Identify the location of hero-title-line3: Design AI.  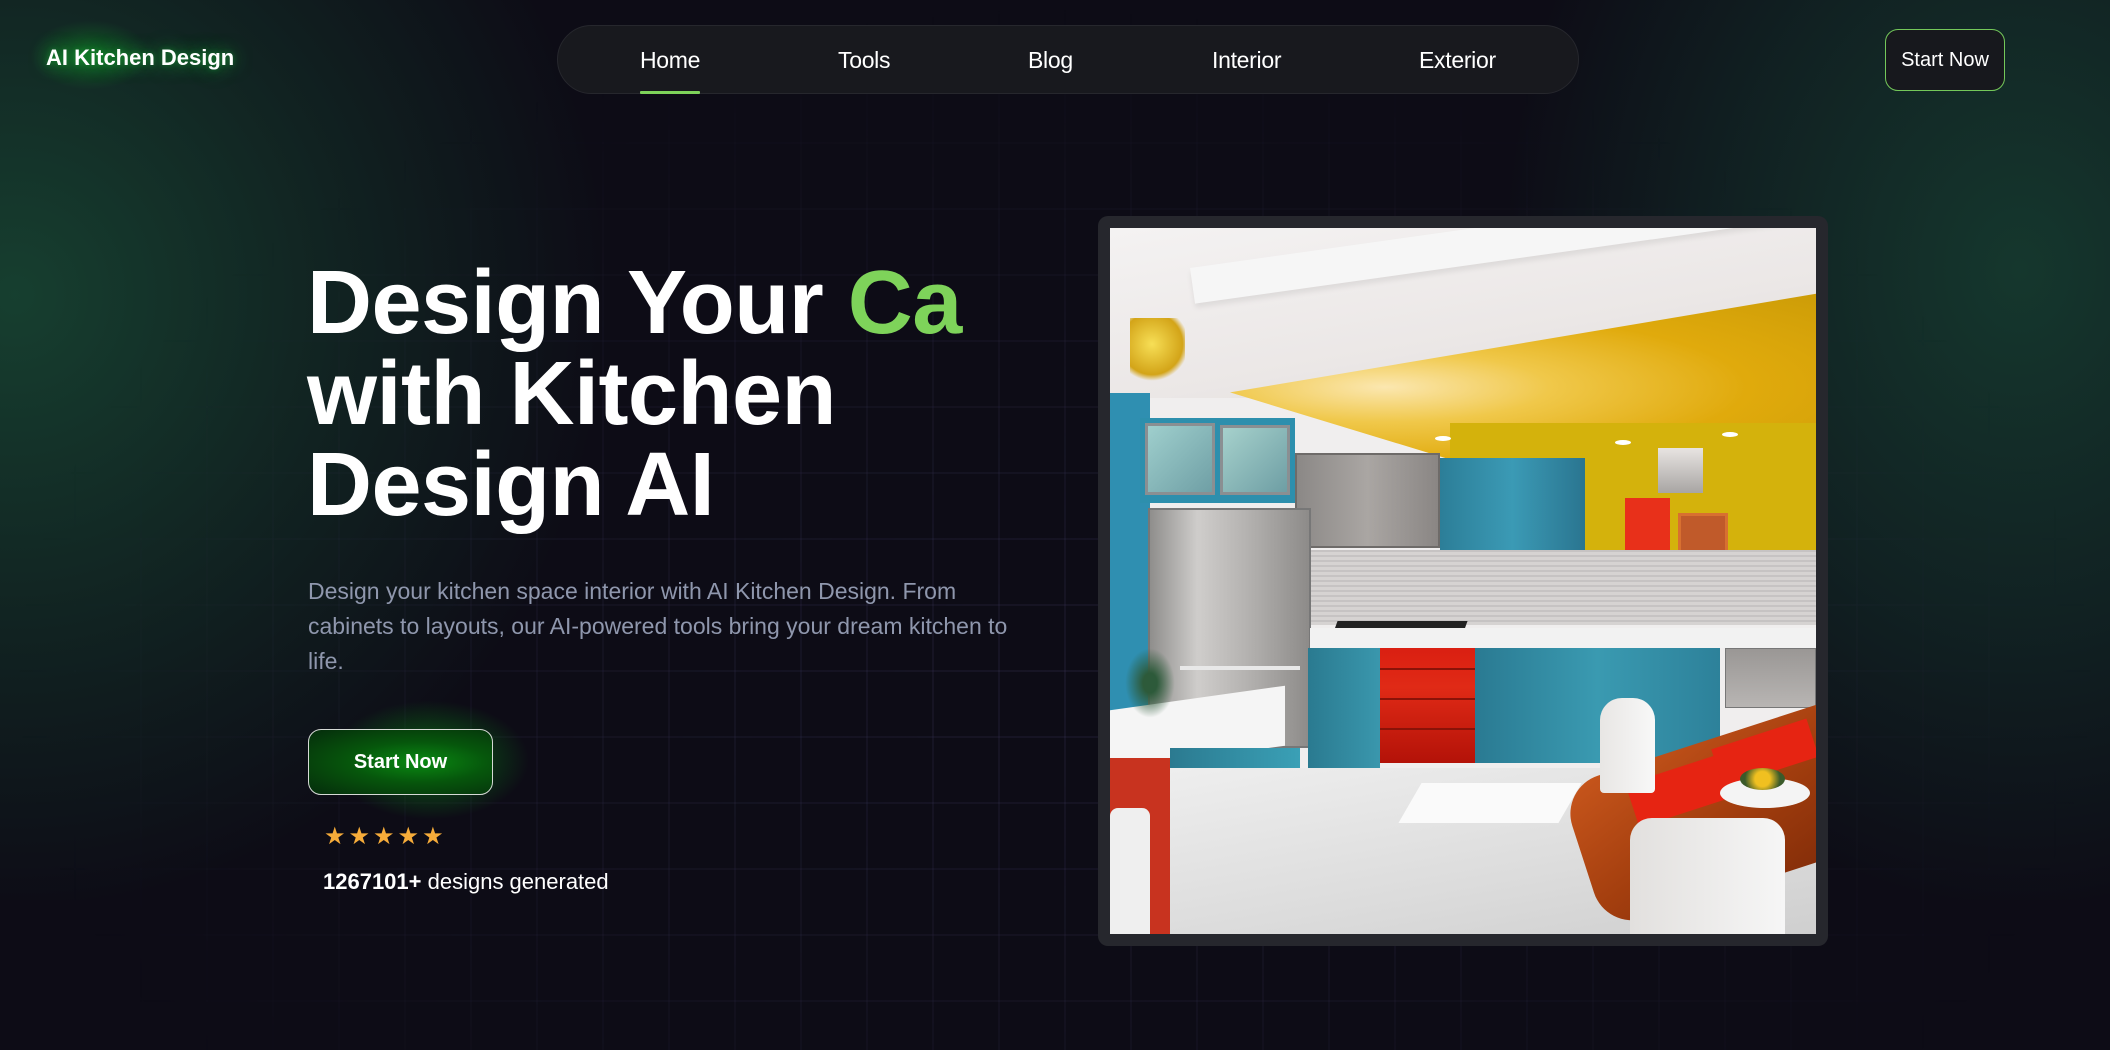
(511, 485).